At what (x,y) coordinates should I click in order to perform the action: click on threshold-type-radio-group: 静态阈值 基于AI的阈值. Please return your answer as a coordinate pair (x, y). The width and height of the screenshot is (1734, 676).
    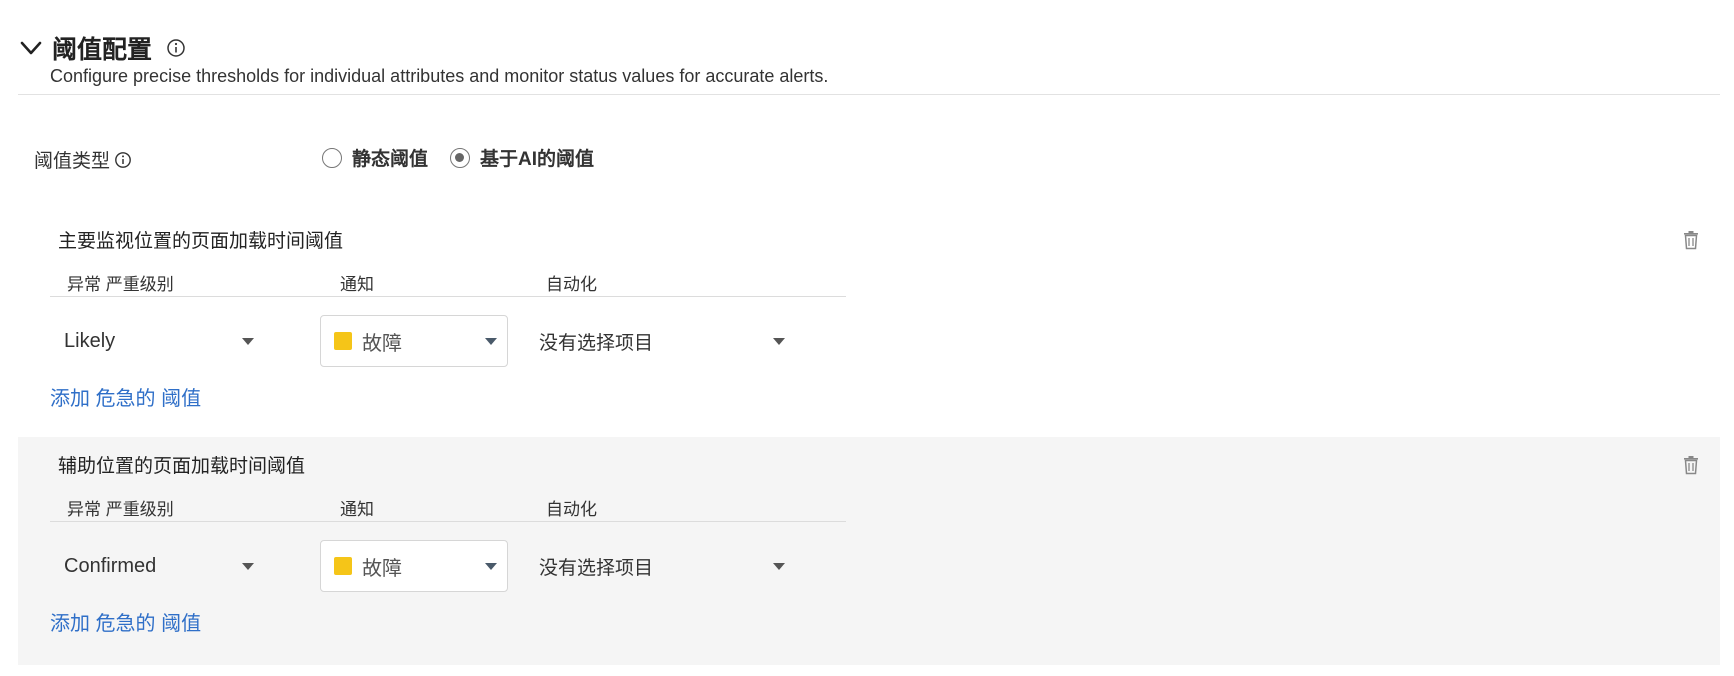
    Looking at the image, I should click on (469, 157).